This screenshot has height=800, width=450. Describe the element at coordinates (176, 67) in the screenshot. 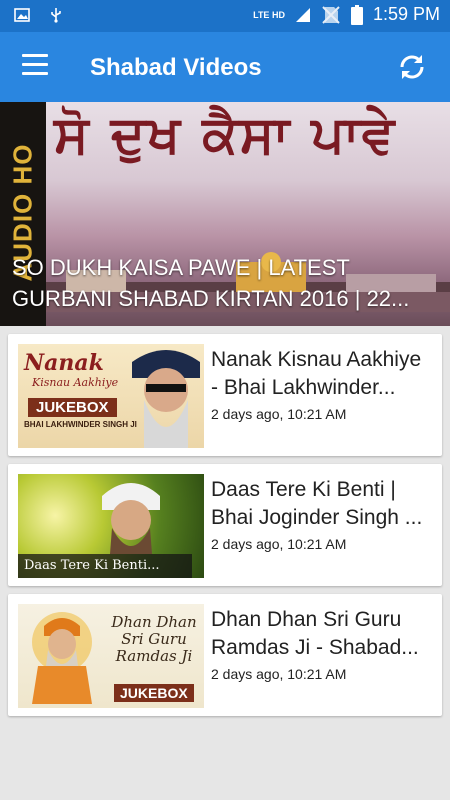

I see `page-title: Shabad Videos` at that location.